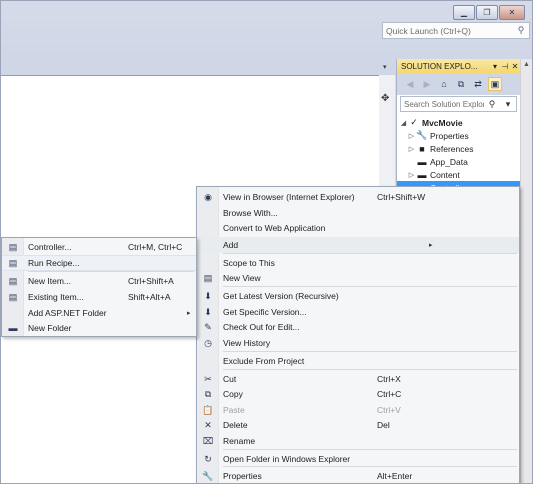 This screenshot has height=484, width=533. What do you see at coordinates (155, 247) in the screenshot?
I see `menu-item-shortcut: Ctrl+M, Ctrl+C` at bounding box center [155, 247].